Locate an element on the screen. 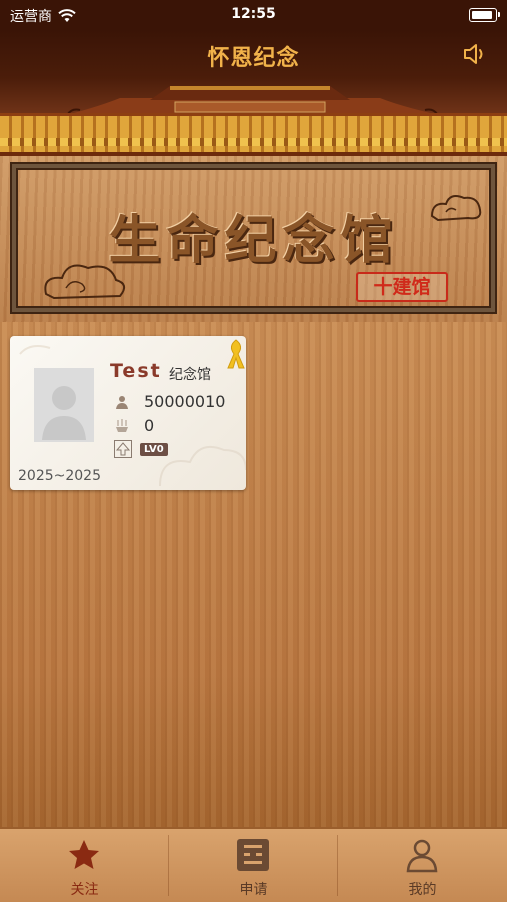  page-title: 怀恩纪念 is located at coordinates (253, 58).